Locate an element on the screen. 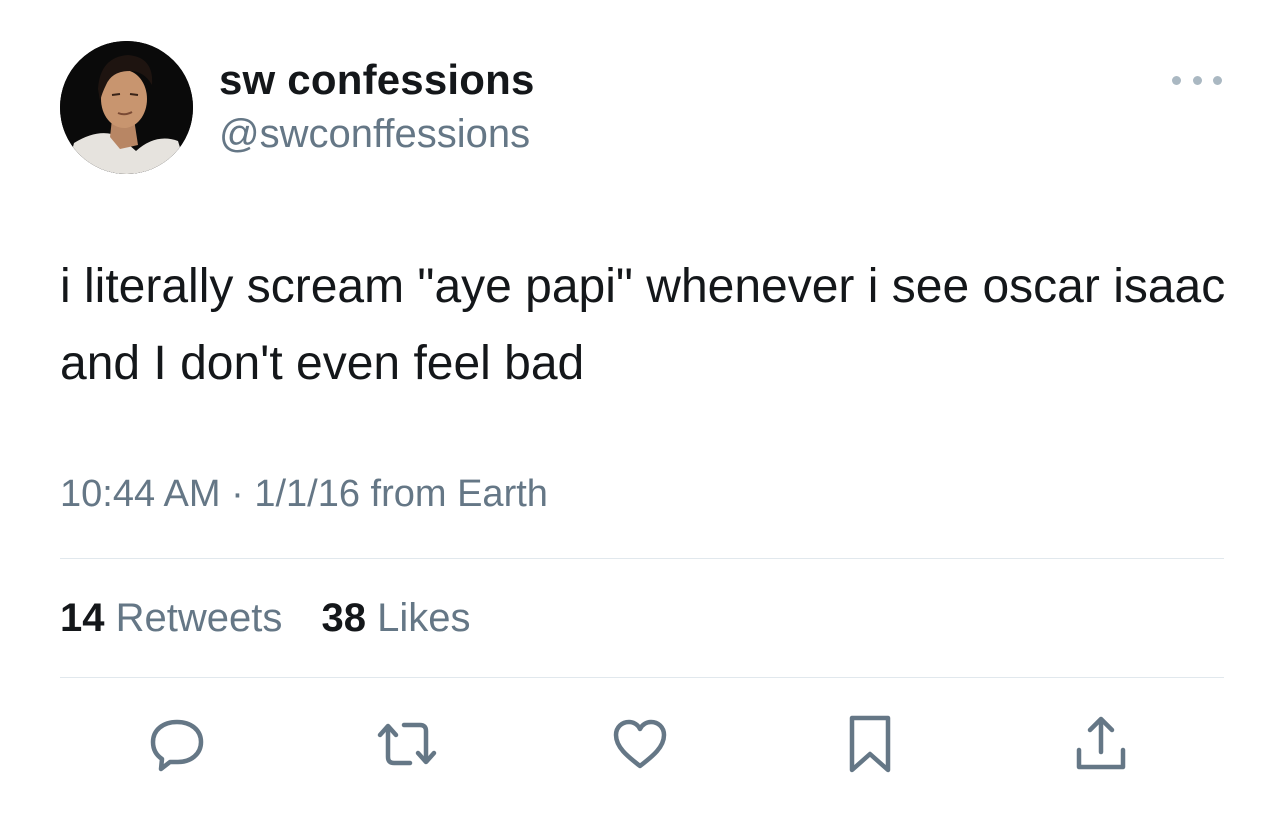 The image size is (1284, 823). avatar is located at coordinates (126, 107).